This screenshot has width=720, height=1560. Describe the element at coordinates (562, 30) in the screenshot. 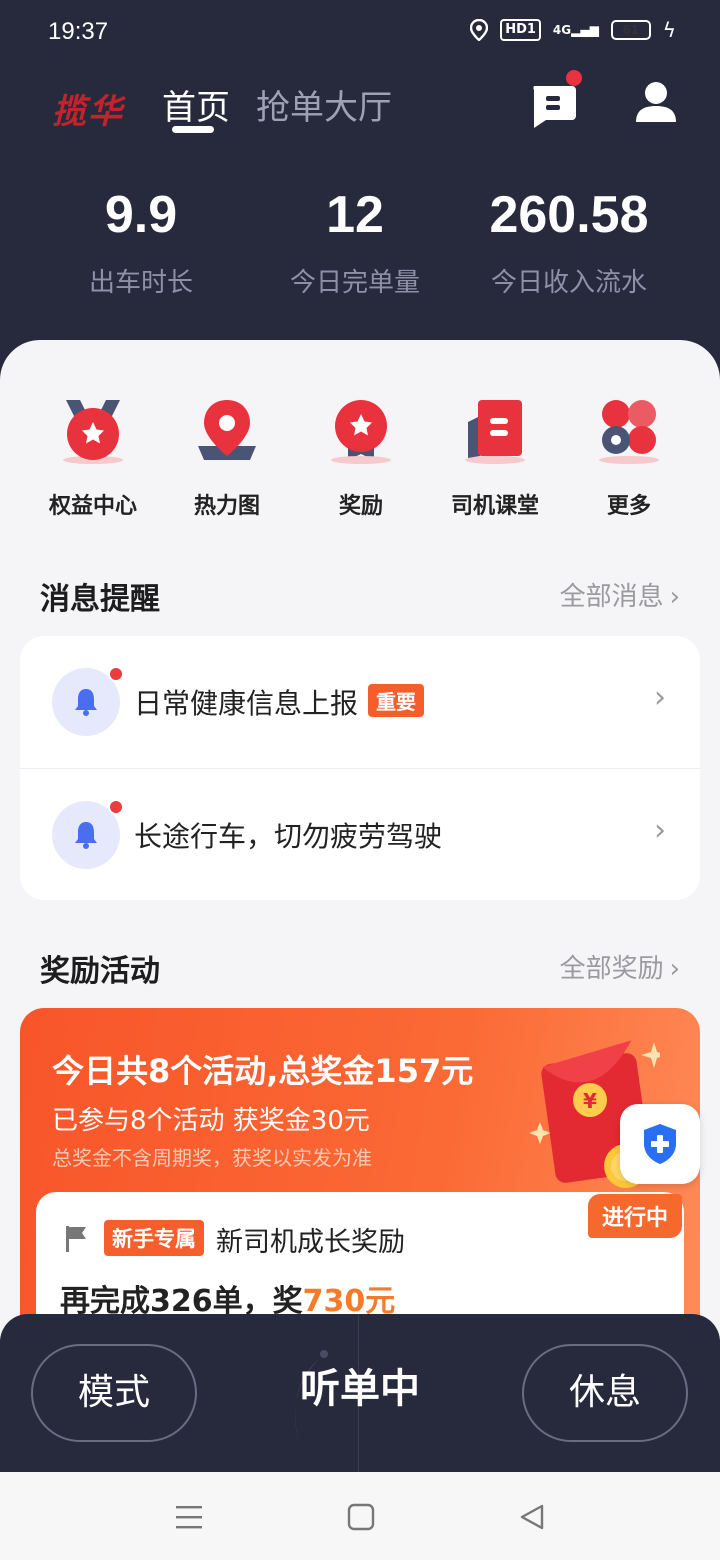

I see `network-type: 4G` at that location.